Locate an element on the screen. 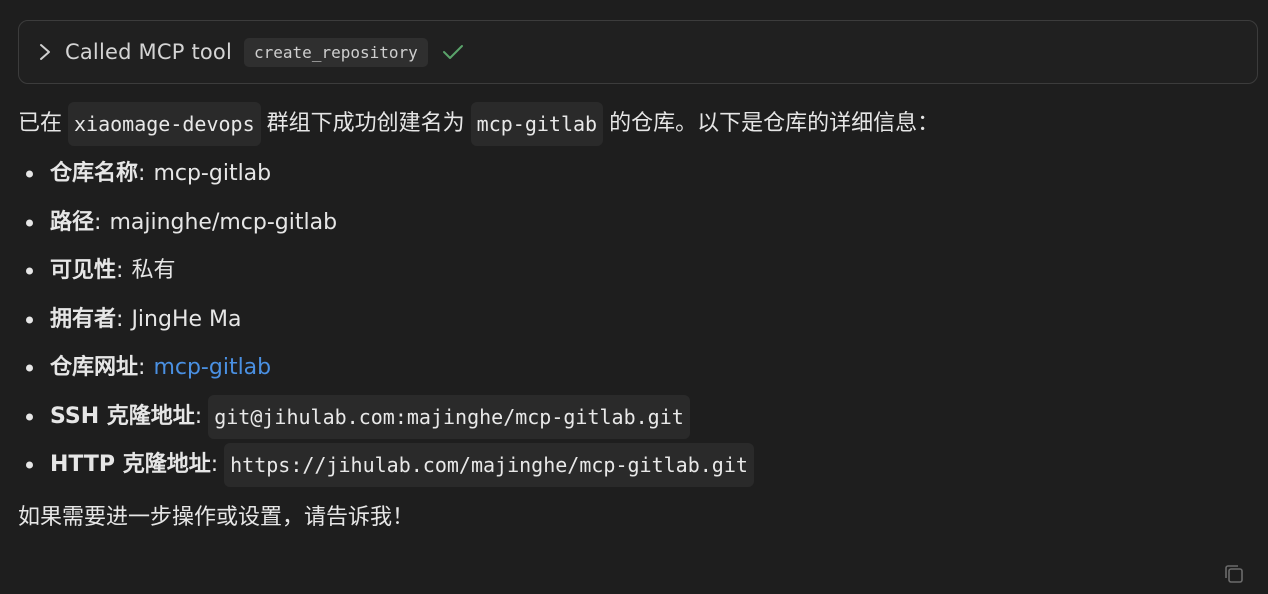  detail-value: majinghe/mcp-gitlab is located at coordinates (223, 222).